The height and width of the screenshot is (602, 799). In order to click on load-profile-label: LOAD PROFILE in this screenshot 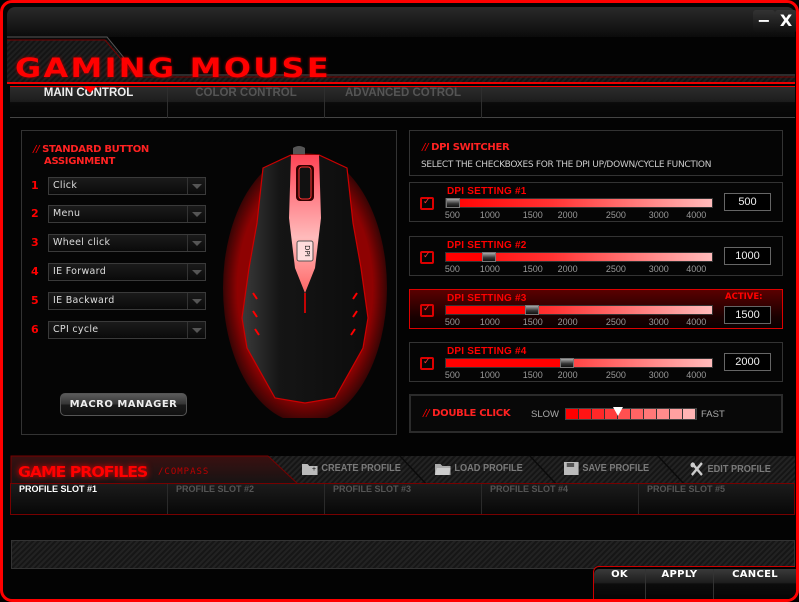, I will do `click(488, 468)`.